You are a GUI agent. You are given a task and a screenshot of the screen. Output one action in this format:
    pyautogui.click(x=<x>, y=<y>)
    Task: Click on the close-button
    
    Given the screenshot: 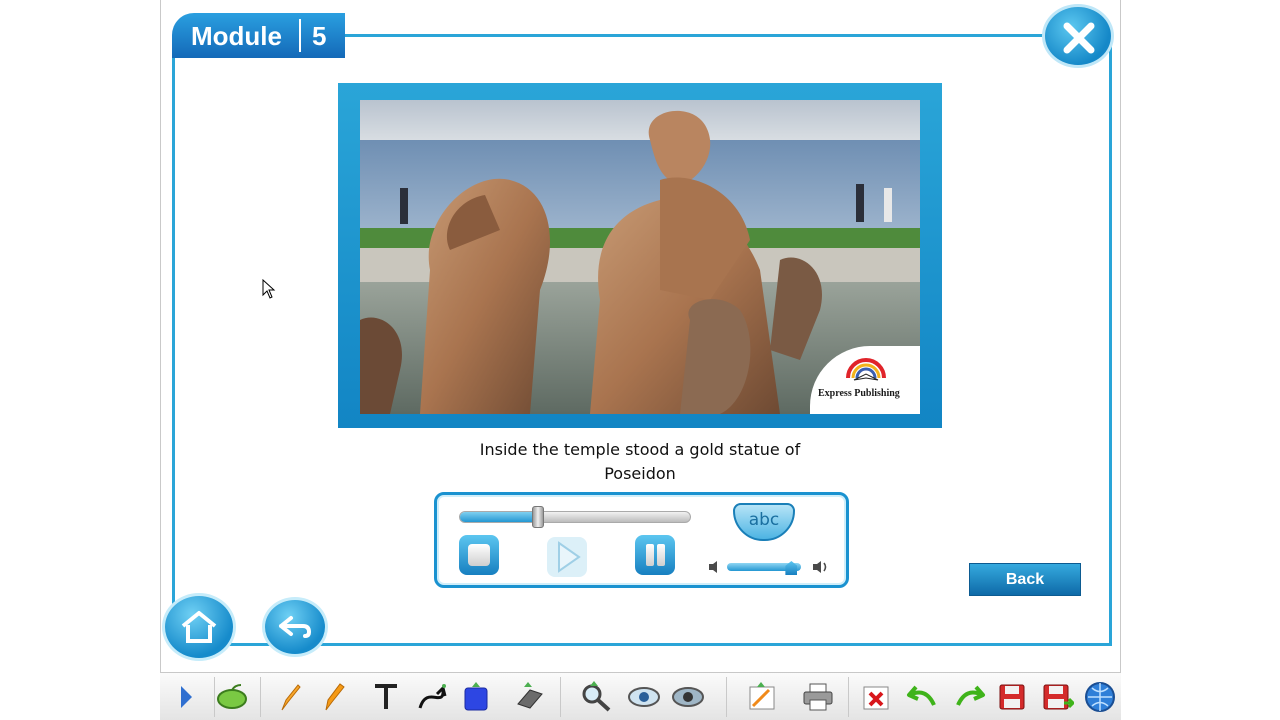 What is the action you would take?
    pyautogui.click(x=1078, y=36)
    